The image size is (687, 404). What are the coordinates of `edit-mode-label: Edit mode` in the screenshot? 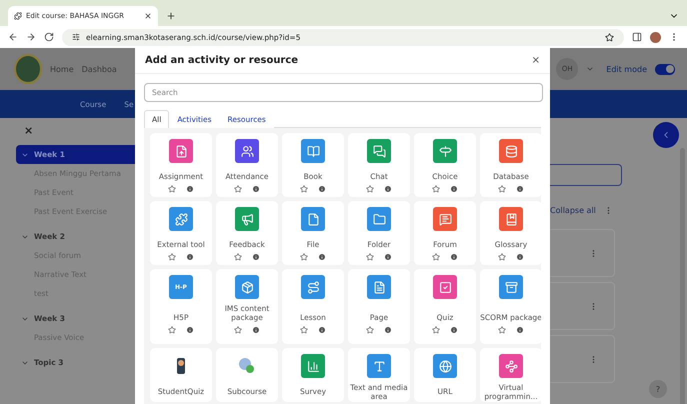 It's located at (626, 69).